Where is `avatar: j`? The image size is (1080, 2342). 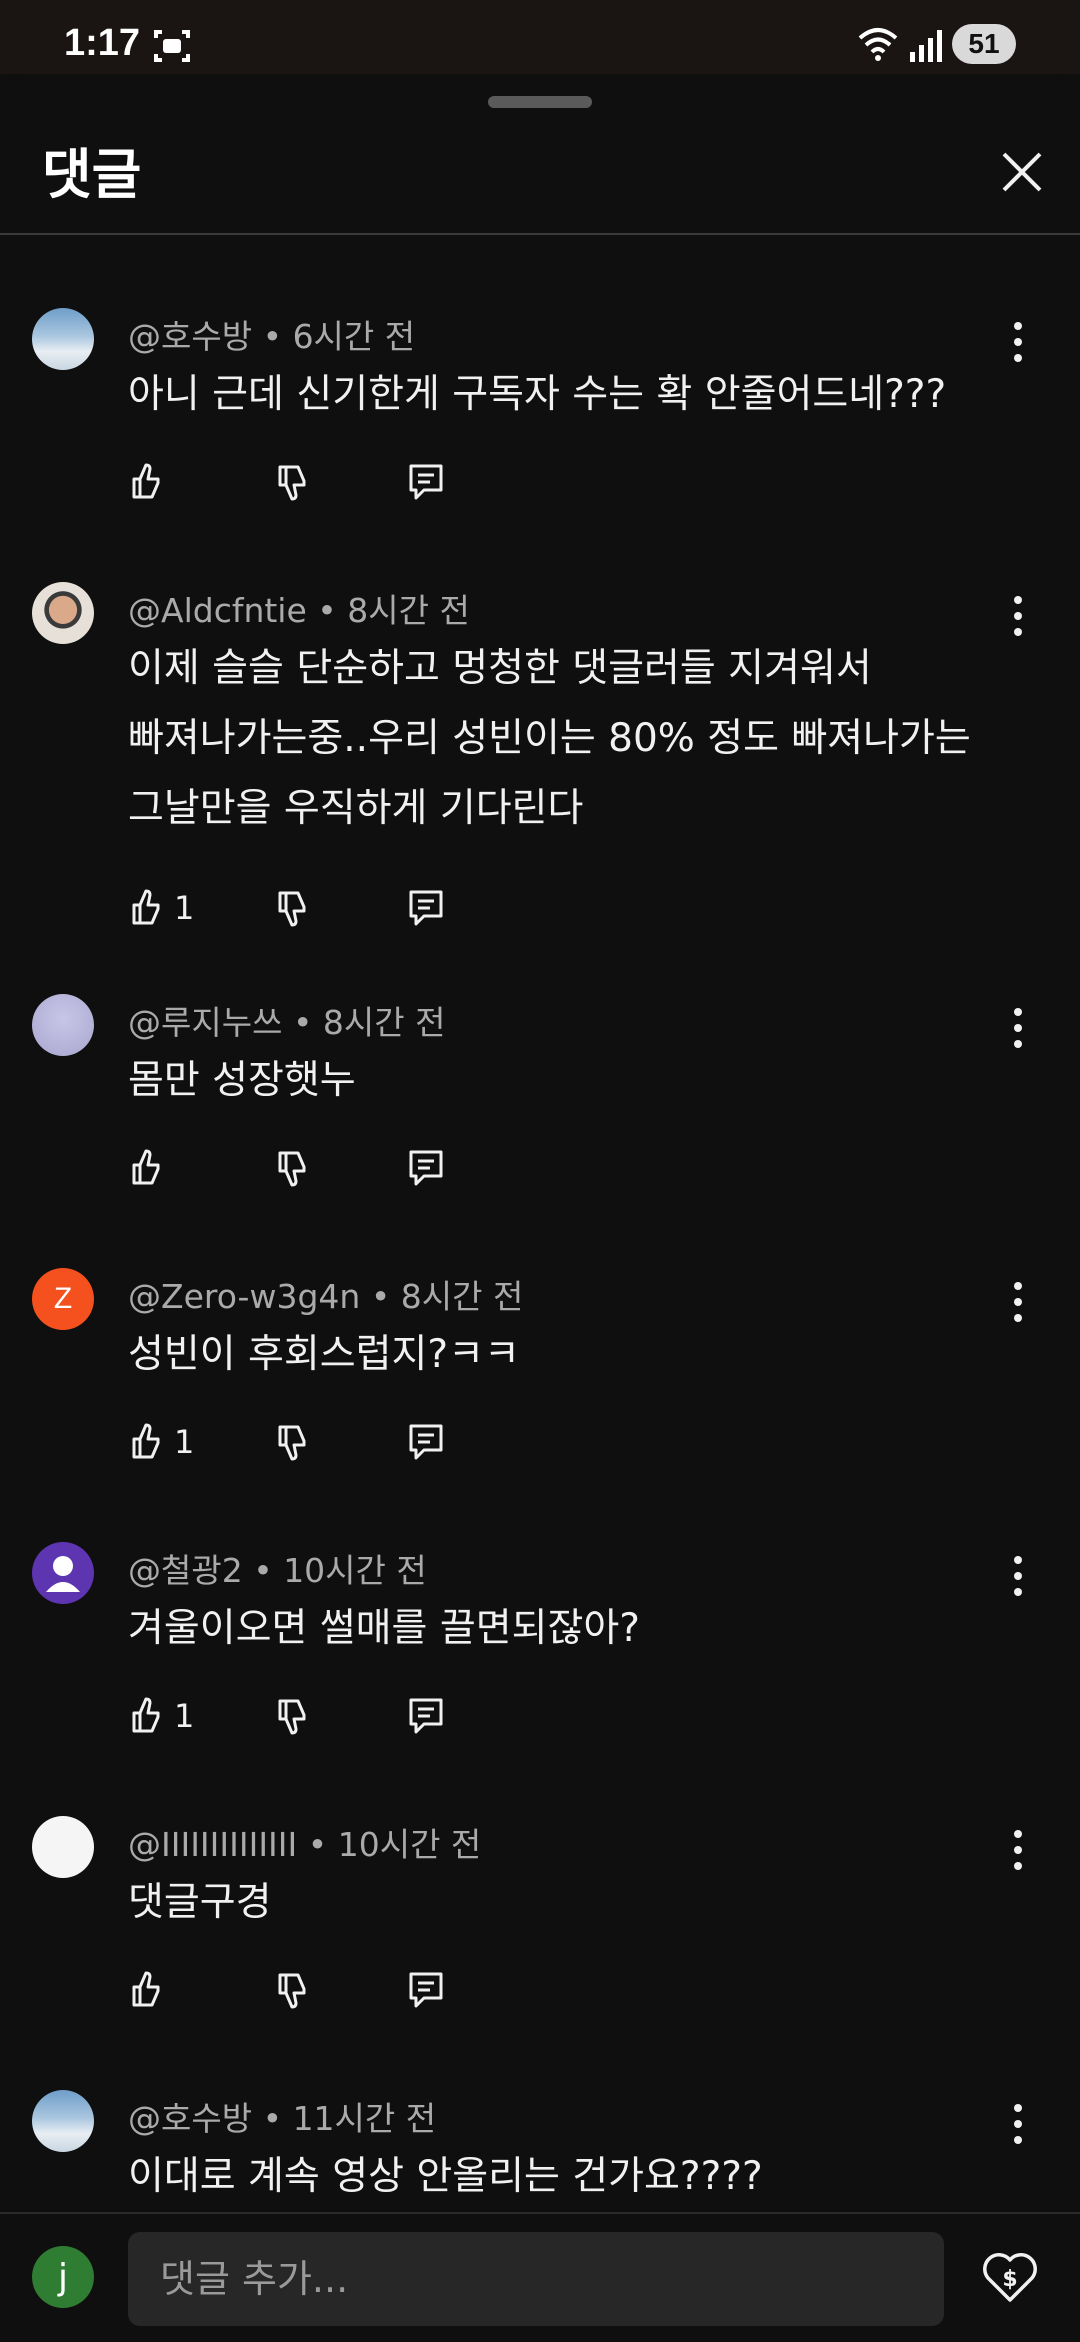 avatar: j is located at coordinates (63, 2277).